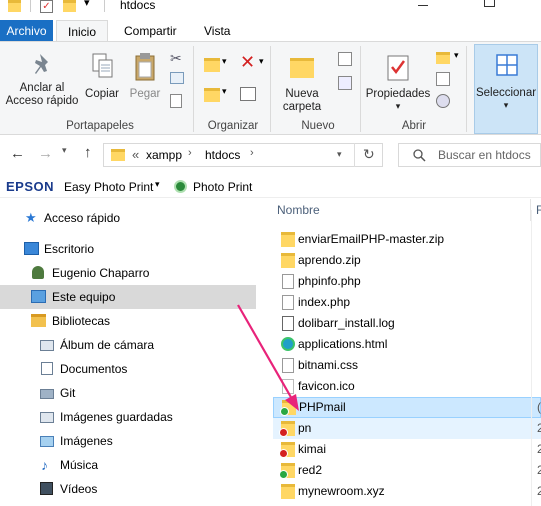 The width and height of the screenshot is (541, 506). I want to click on nav-item-quick-access: ★ Acceso rápido, so click(136, 218).